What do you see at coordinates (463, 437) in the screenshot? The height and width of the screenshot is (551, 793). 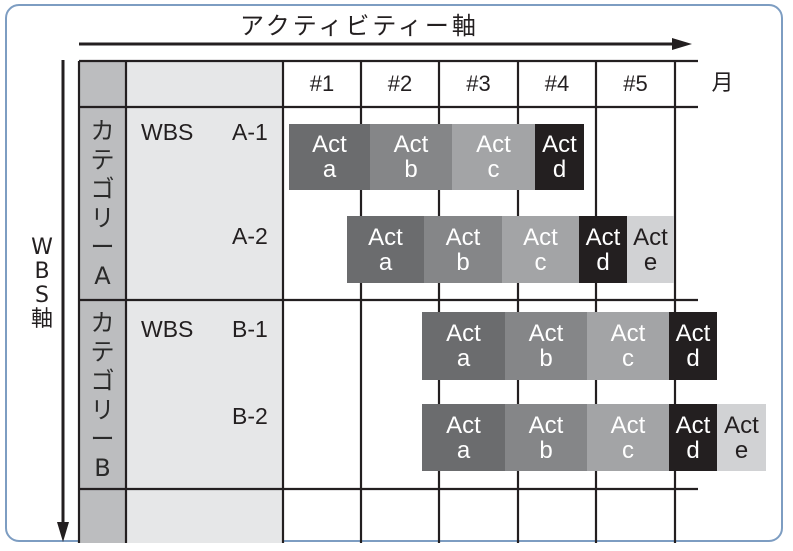 I see `activity-b2-a: Act a` at bounding box center [463, 437].